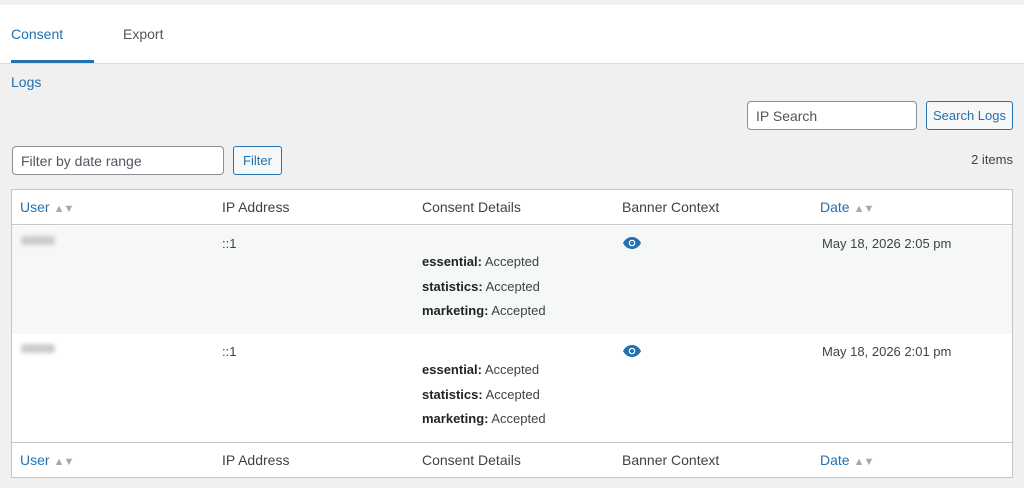  What do you see at coordinates (257, 160) in the screenshot?
I see `filter-button: Filter` at bounding box center [257, 160].